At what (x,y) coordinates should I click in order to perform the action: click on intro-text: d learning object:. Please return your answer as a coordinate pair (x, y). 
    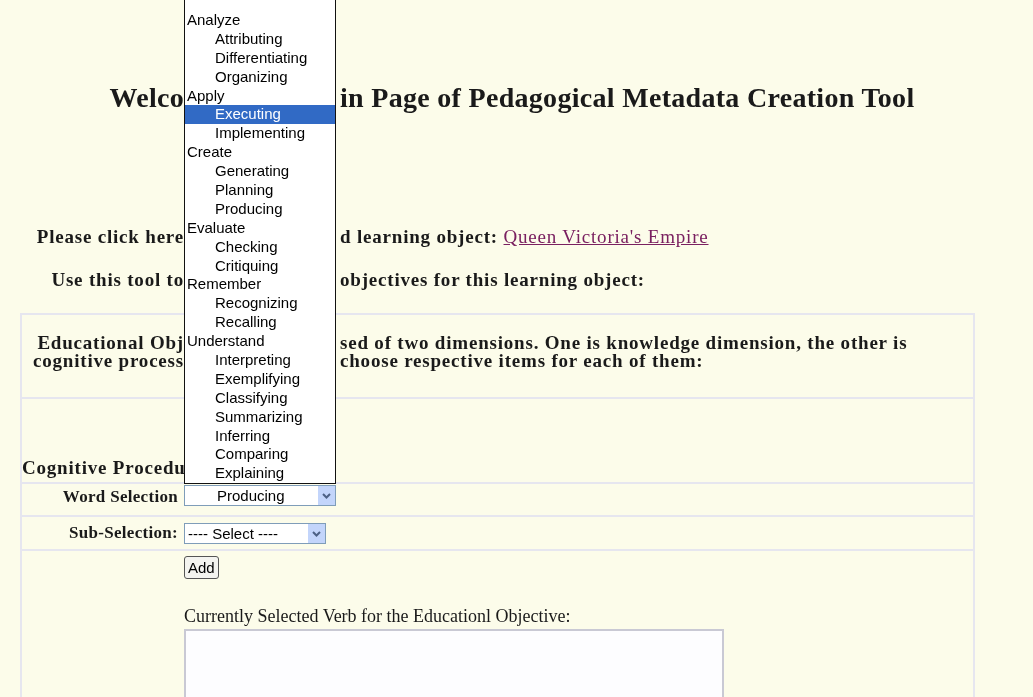
    Looking at the image, I should click on (419, 236).